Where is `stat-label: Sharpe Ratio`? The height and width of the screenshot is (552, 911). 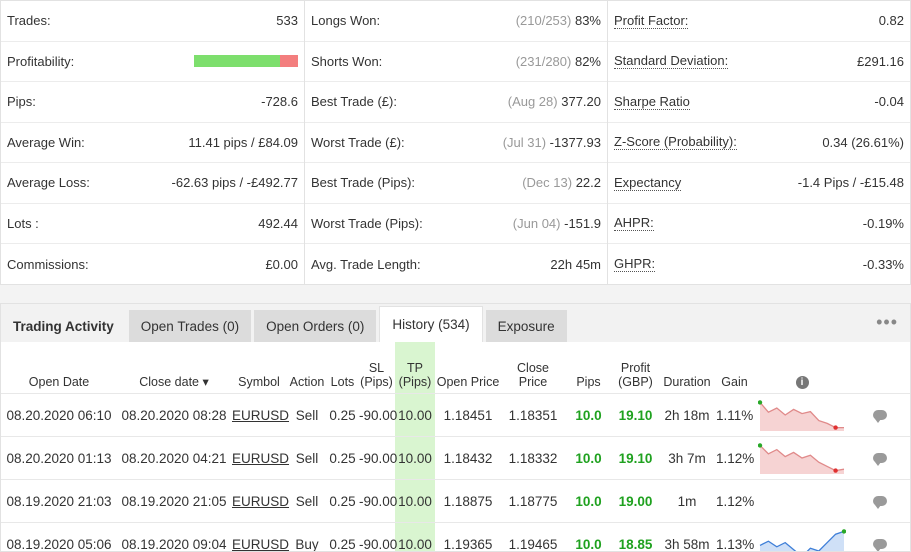 stat-label: Sharpe Ratio is located at coordinates (652, 102).